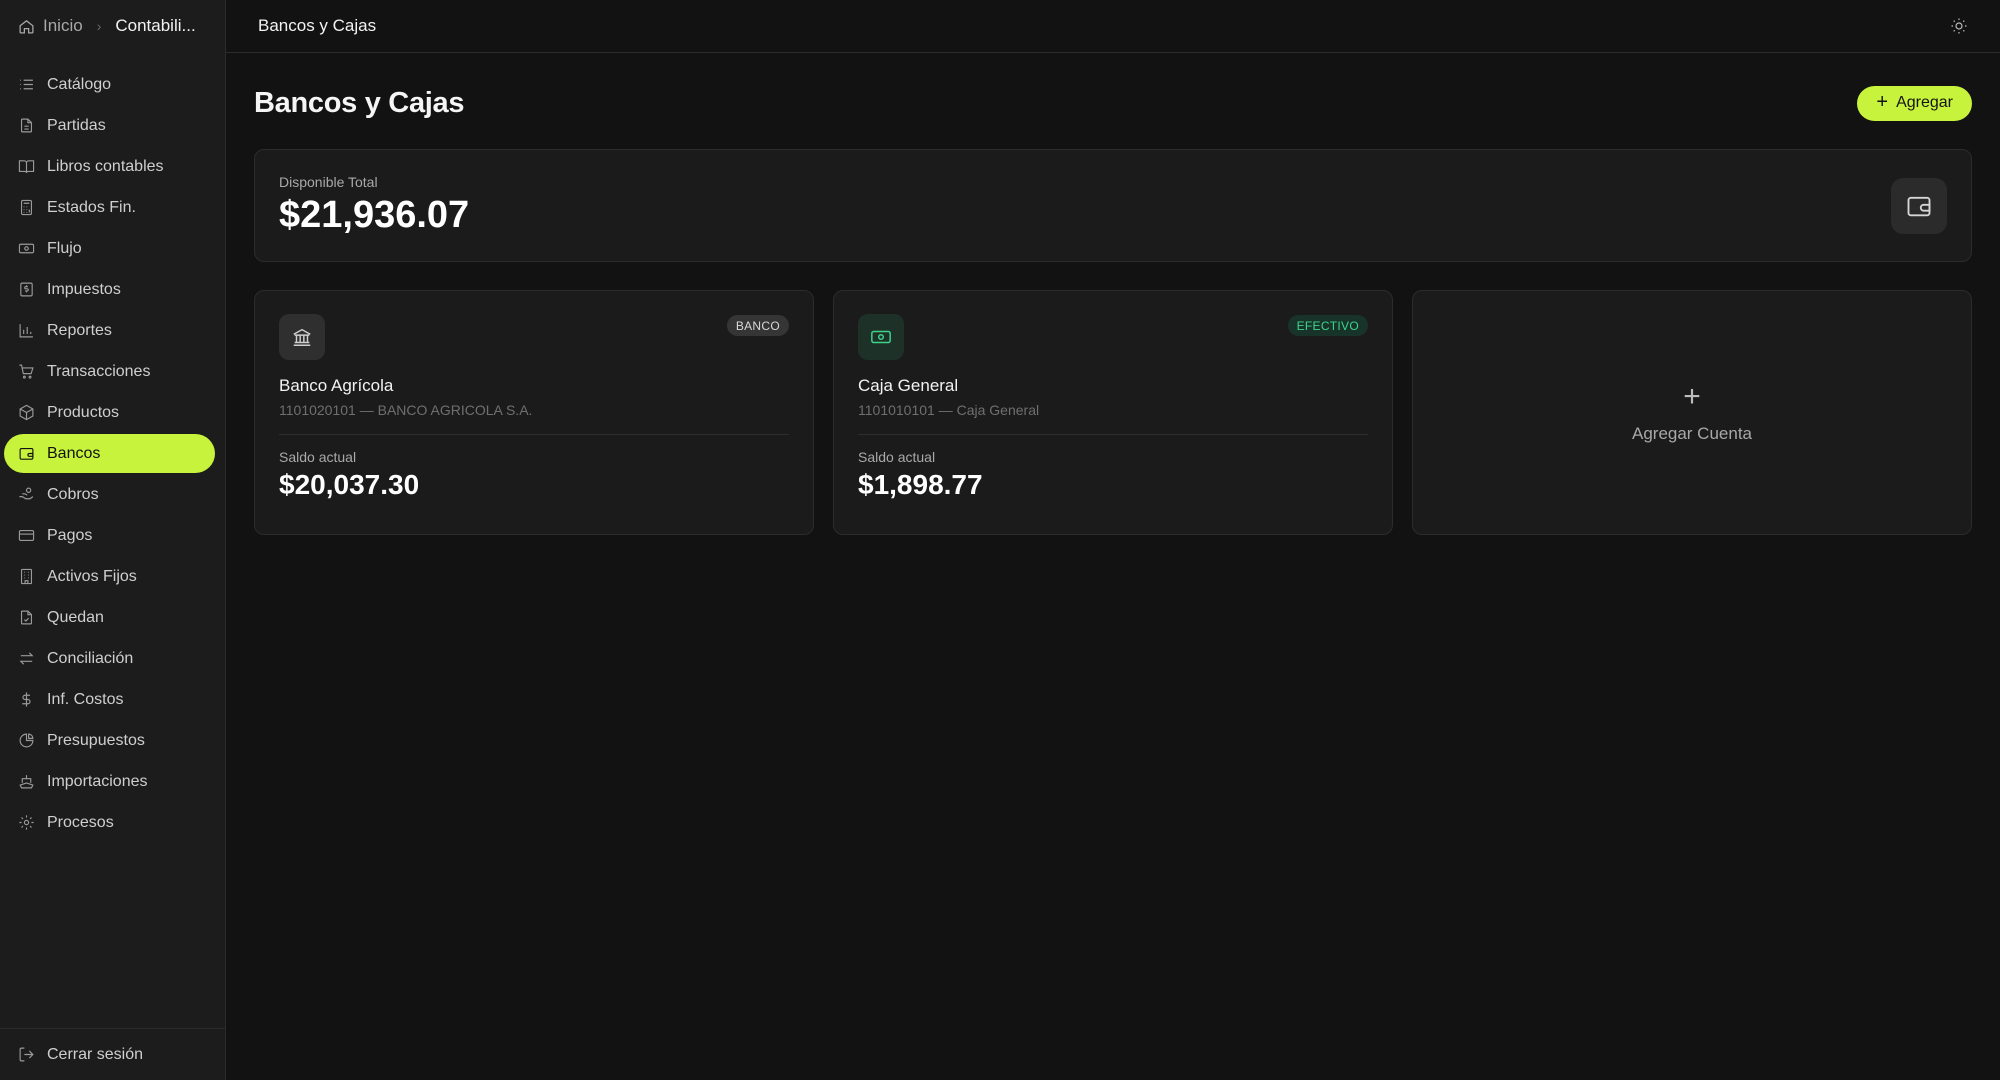  What do you see at coordinates (328, 182) in the screenshot?
I see `total-label: Disponible Total` at bounding box center [328, 182].